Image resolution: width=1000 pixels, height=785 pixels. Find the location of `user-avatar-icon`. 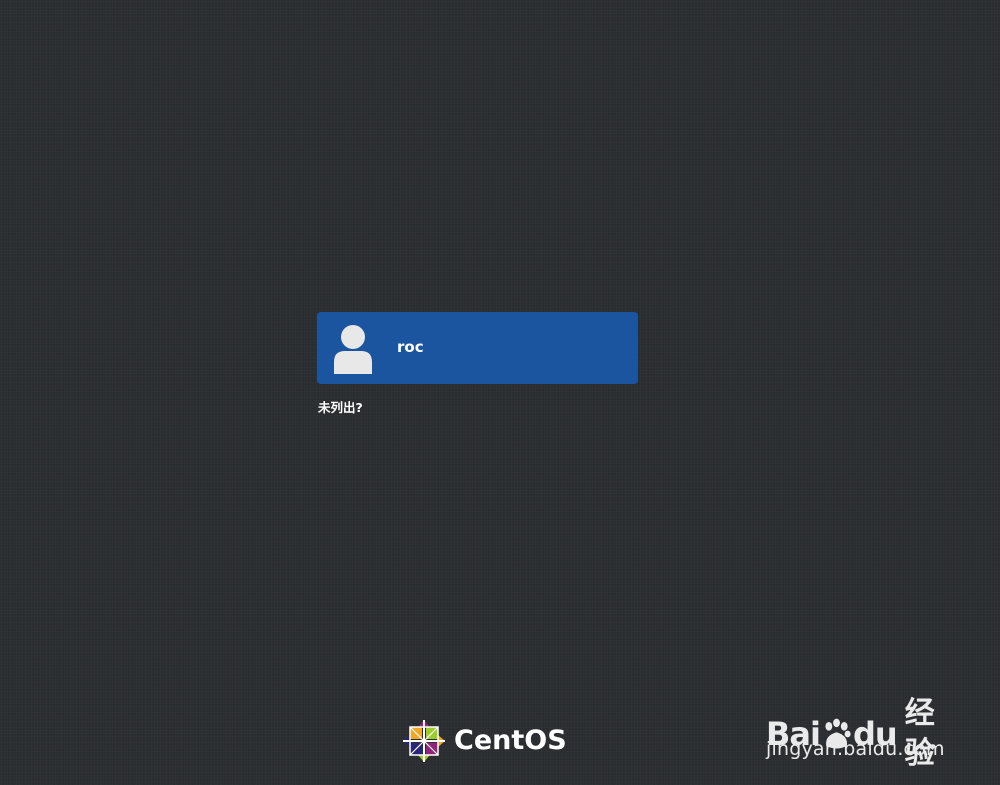

user-avatar-icon is located at coordinates (353, 349).